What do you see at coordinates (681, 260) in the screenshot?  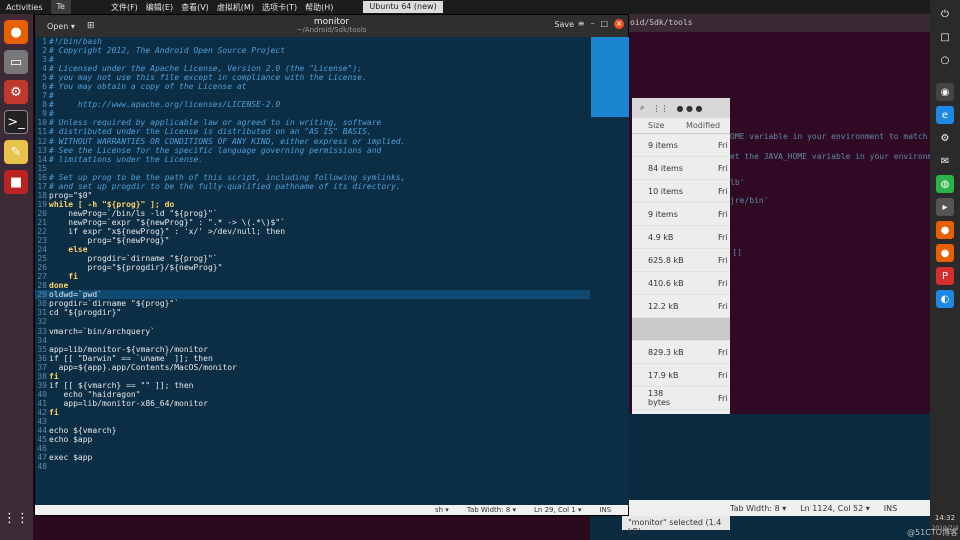 I see `file-row: 625.8 kB Fri` at bounding box center [681, 260].